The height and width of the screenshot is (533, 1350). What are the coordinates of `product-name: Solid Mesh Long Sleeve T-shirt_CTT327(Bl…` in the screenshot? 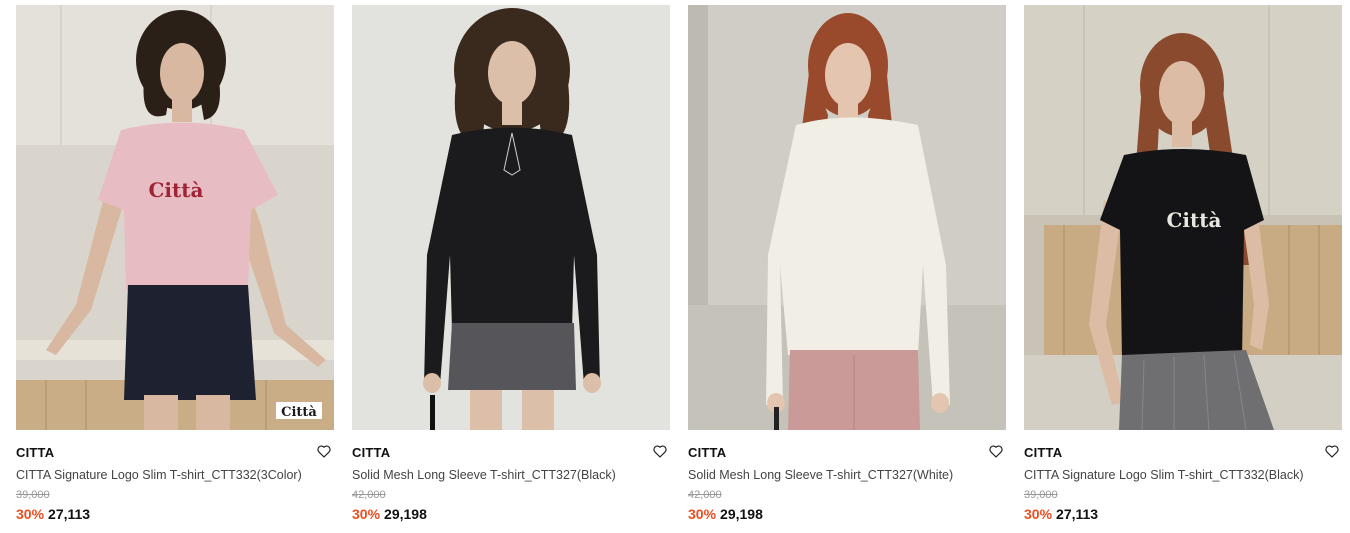 It's located at (511, 475).